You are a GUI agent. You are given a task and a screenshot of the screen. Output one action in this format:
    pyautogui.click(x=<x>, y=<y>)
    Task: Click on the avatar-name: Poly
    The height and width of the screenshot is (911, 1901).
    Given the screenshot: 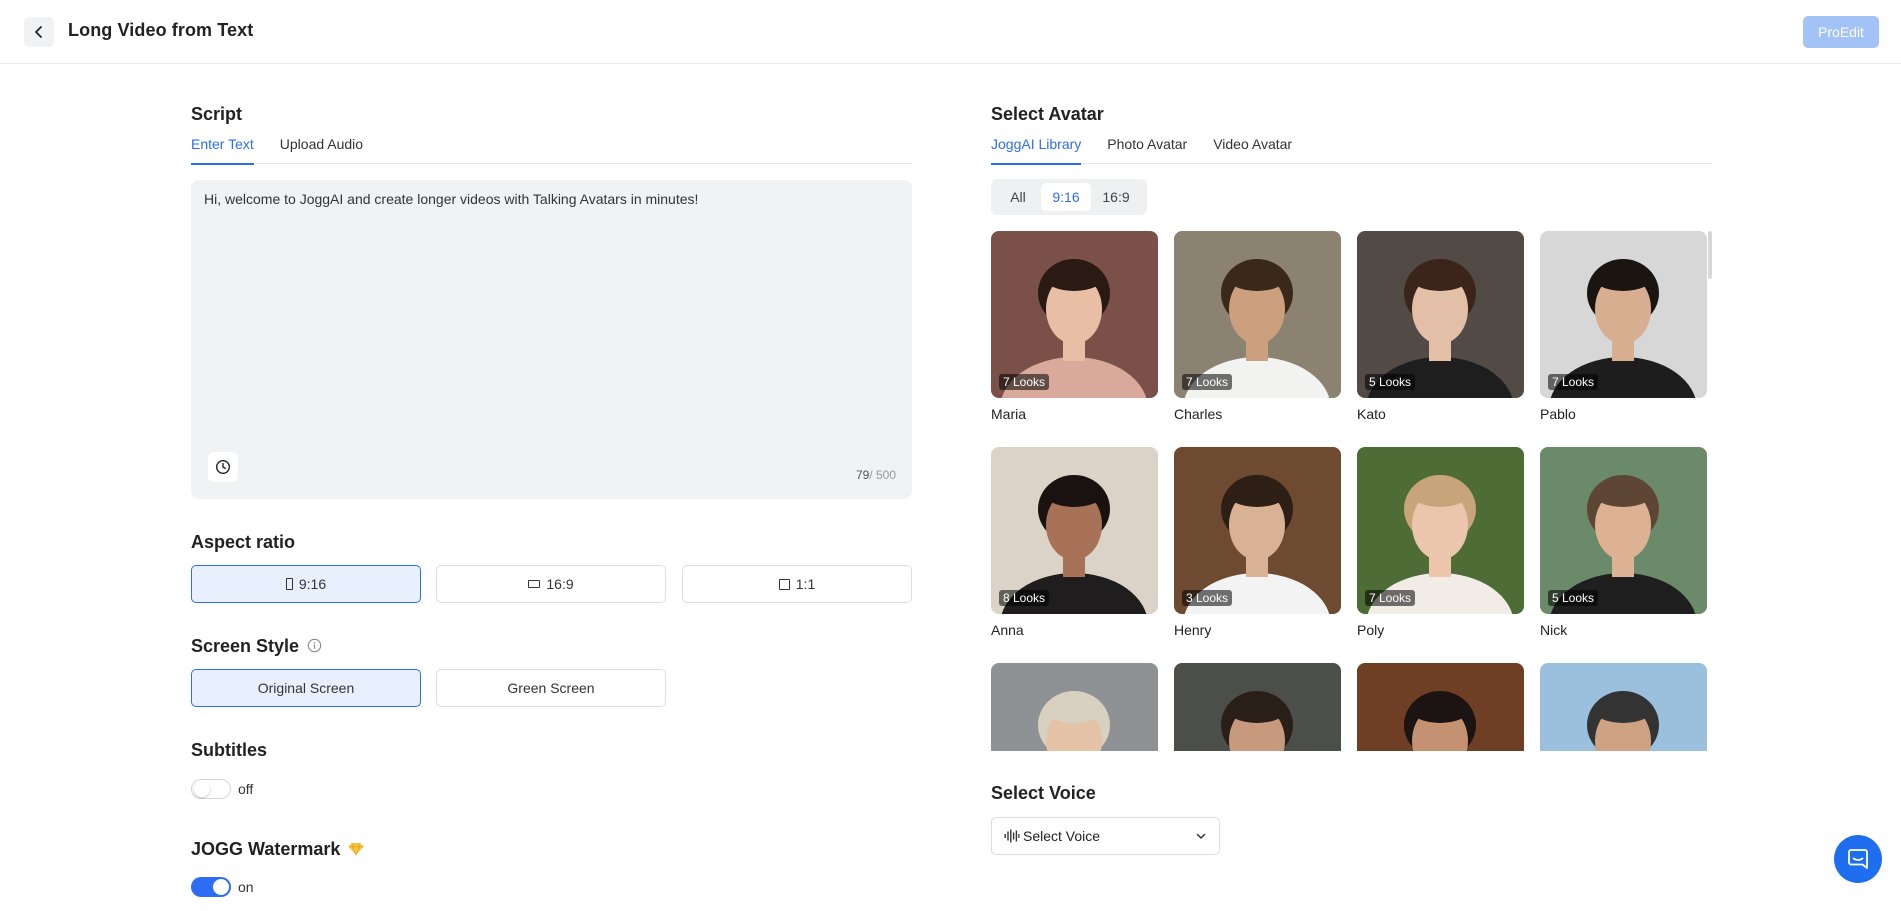 What is the action you would take?
    pyautogui.click(x=1371, y=630)
    